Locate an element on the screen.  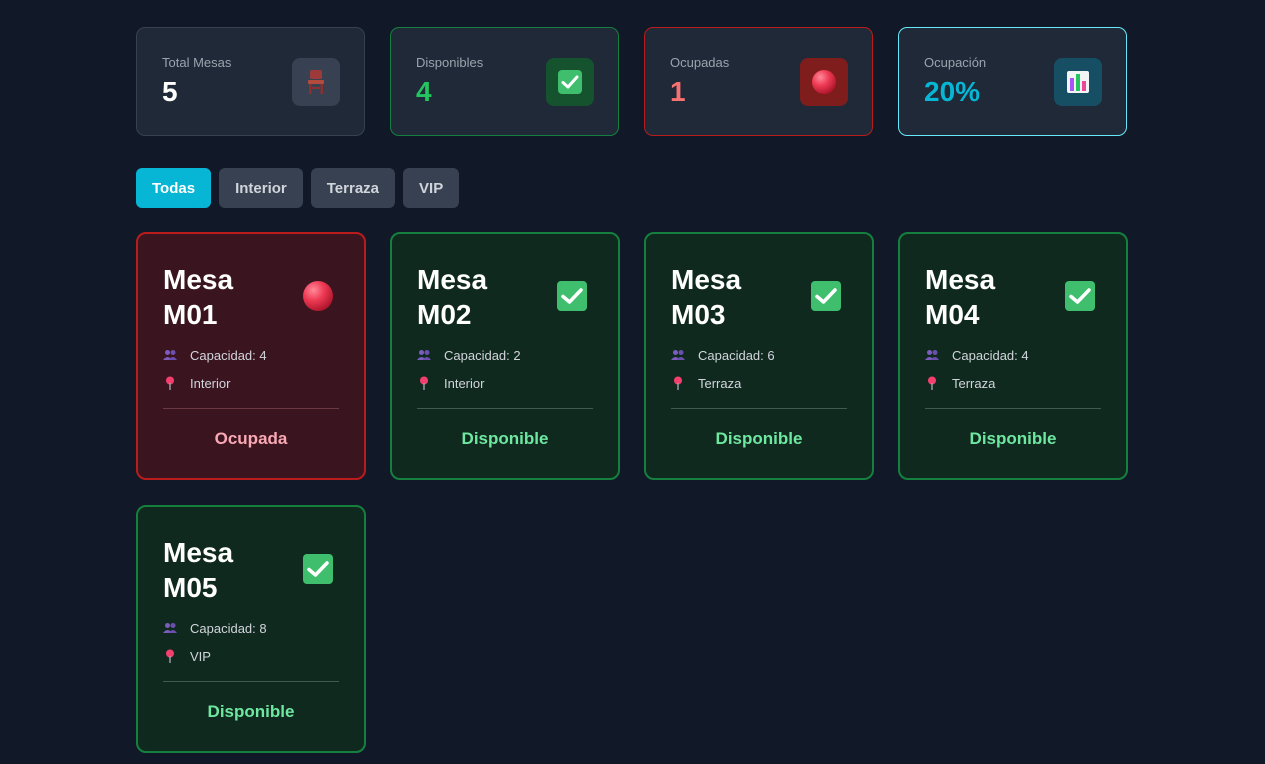
stat-disponibles: Disponibles 4 is located at coordinates (504, 81).